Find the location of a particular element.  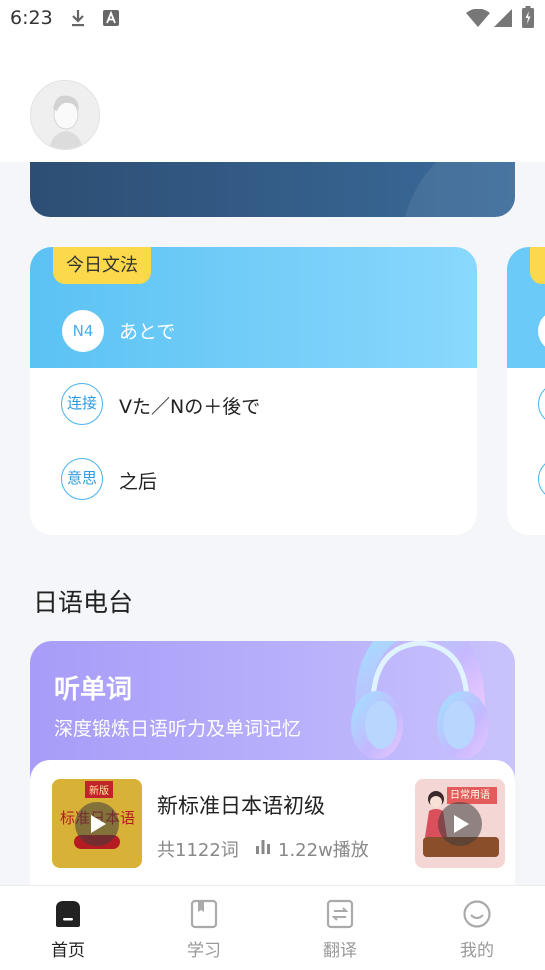

daily-phrases-label: 日常用语 is located at coordinates (472, 795).